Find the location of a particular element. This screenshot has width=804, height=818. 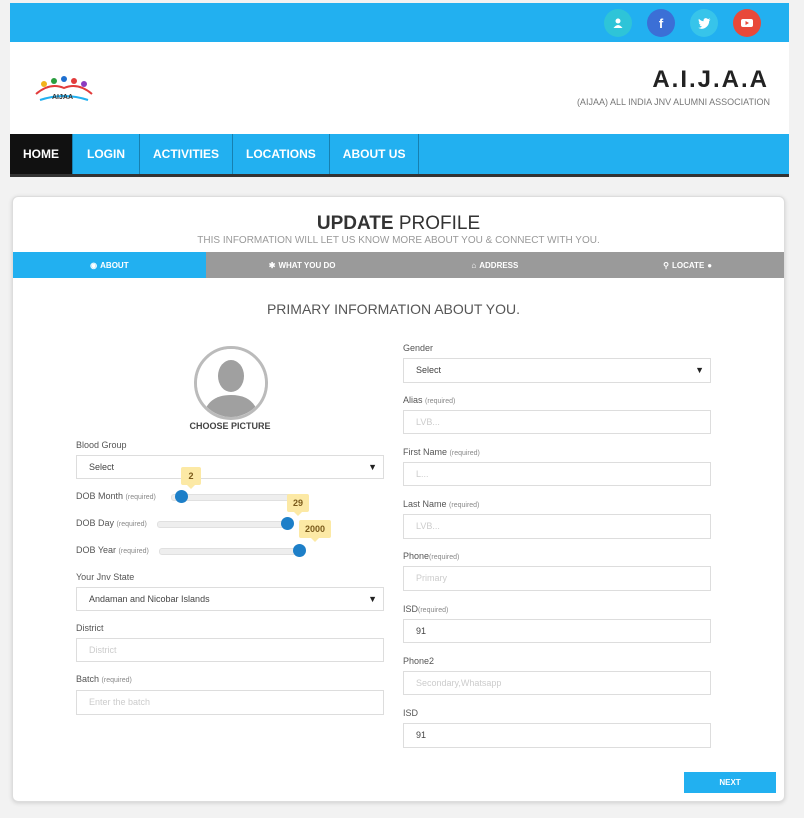

aijaa-logo: AIJAA is located at coordinates (64, 92).